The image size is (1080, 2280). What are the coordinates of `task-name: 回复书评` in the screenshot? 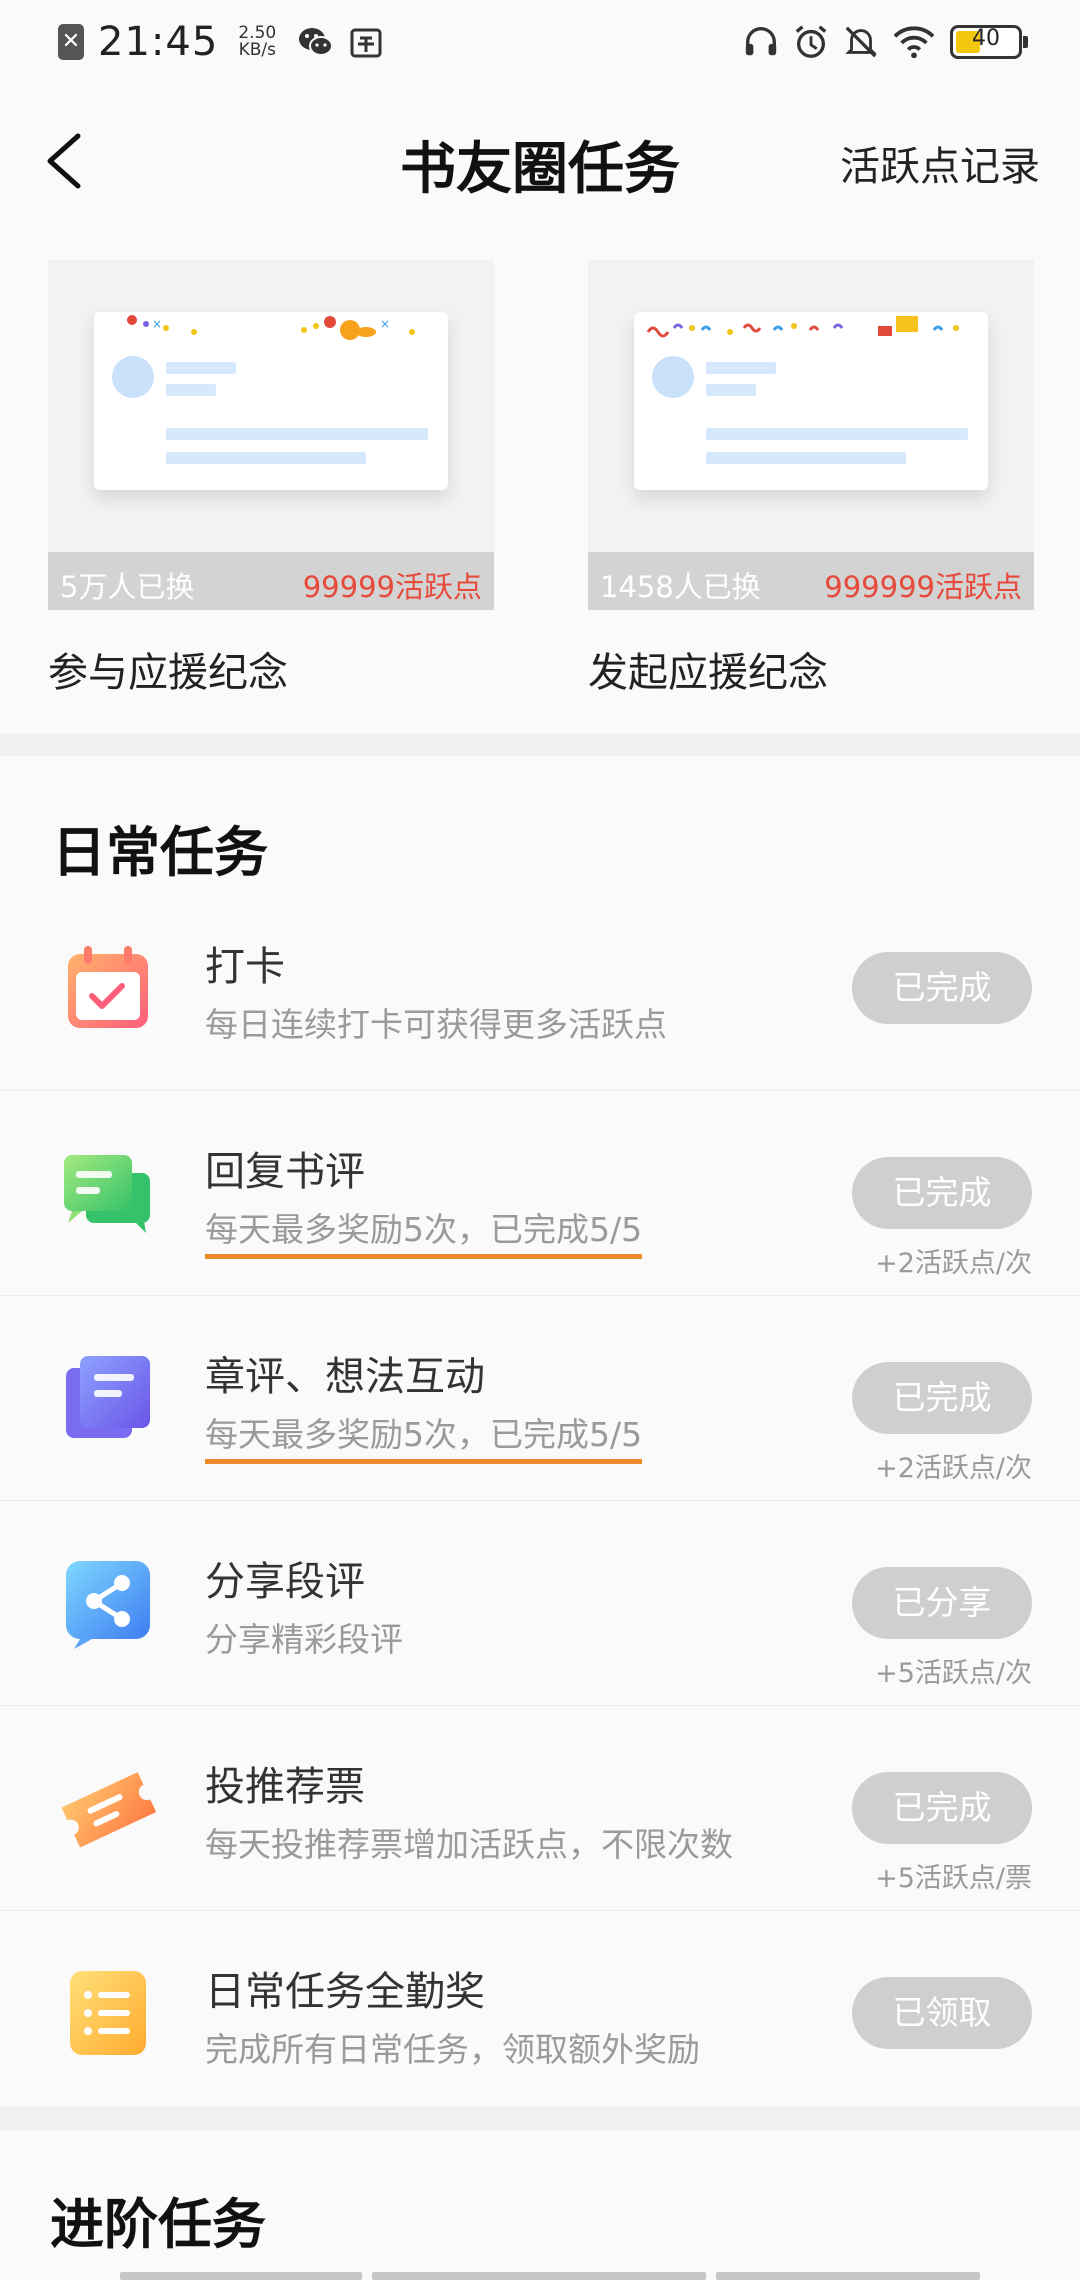 It's located at (285, 1172).